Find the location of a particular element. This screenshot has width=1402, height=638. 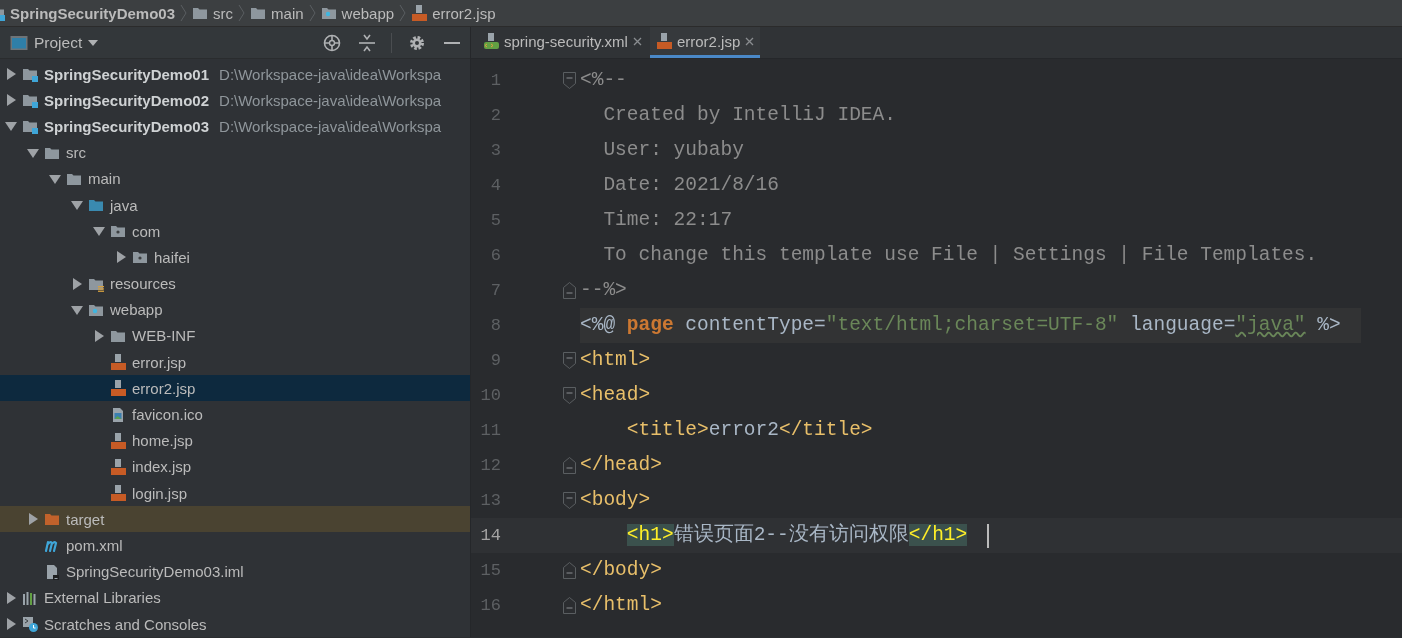

breadcrumb-item: webapp is located at coordinates (357, 13).